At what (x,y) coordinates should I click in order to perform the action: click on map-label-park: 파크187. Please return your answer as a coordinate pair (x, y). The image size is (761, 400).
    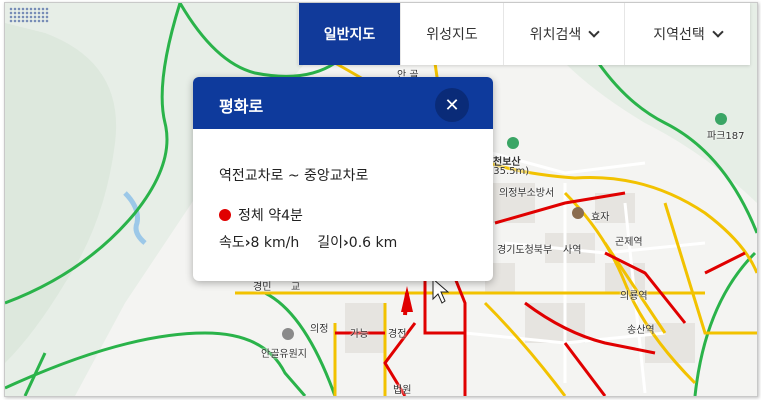
    Looking at the image, I should click on (726, 136).